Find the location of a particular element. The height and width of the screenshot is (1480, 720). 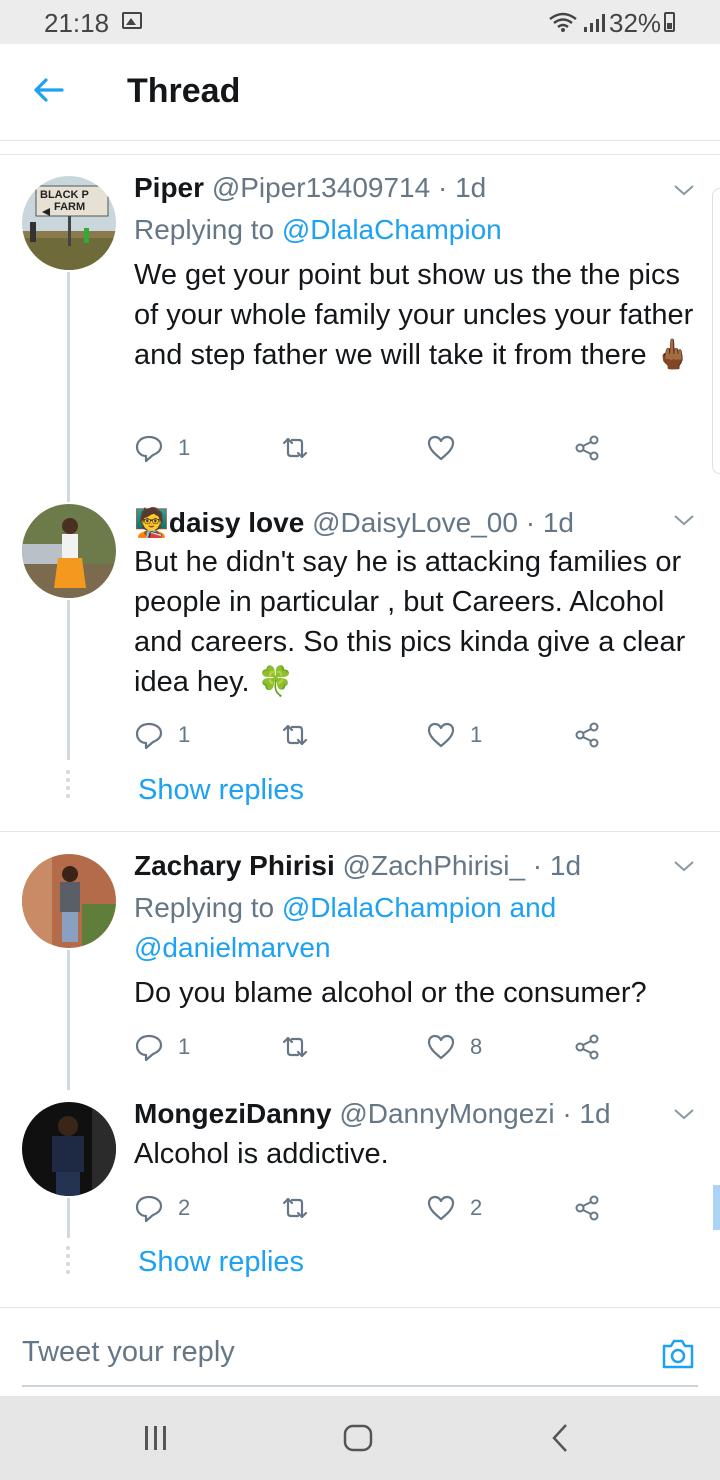

camera-icon is located at coordinates (678, 1354).